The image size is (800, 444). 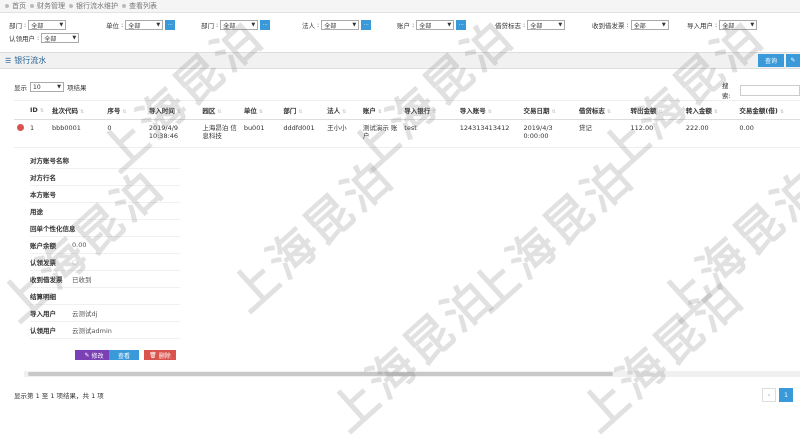 I want to click on detail-row: 认领发票 ○, so click(x=105, y=262).